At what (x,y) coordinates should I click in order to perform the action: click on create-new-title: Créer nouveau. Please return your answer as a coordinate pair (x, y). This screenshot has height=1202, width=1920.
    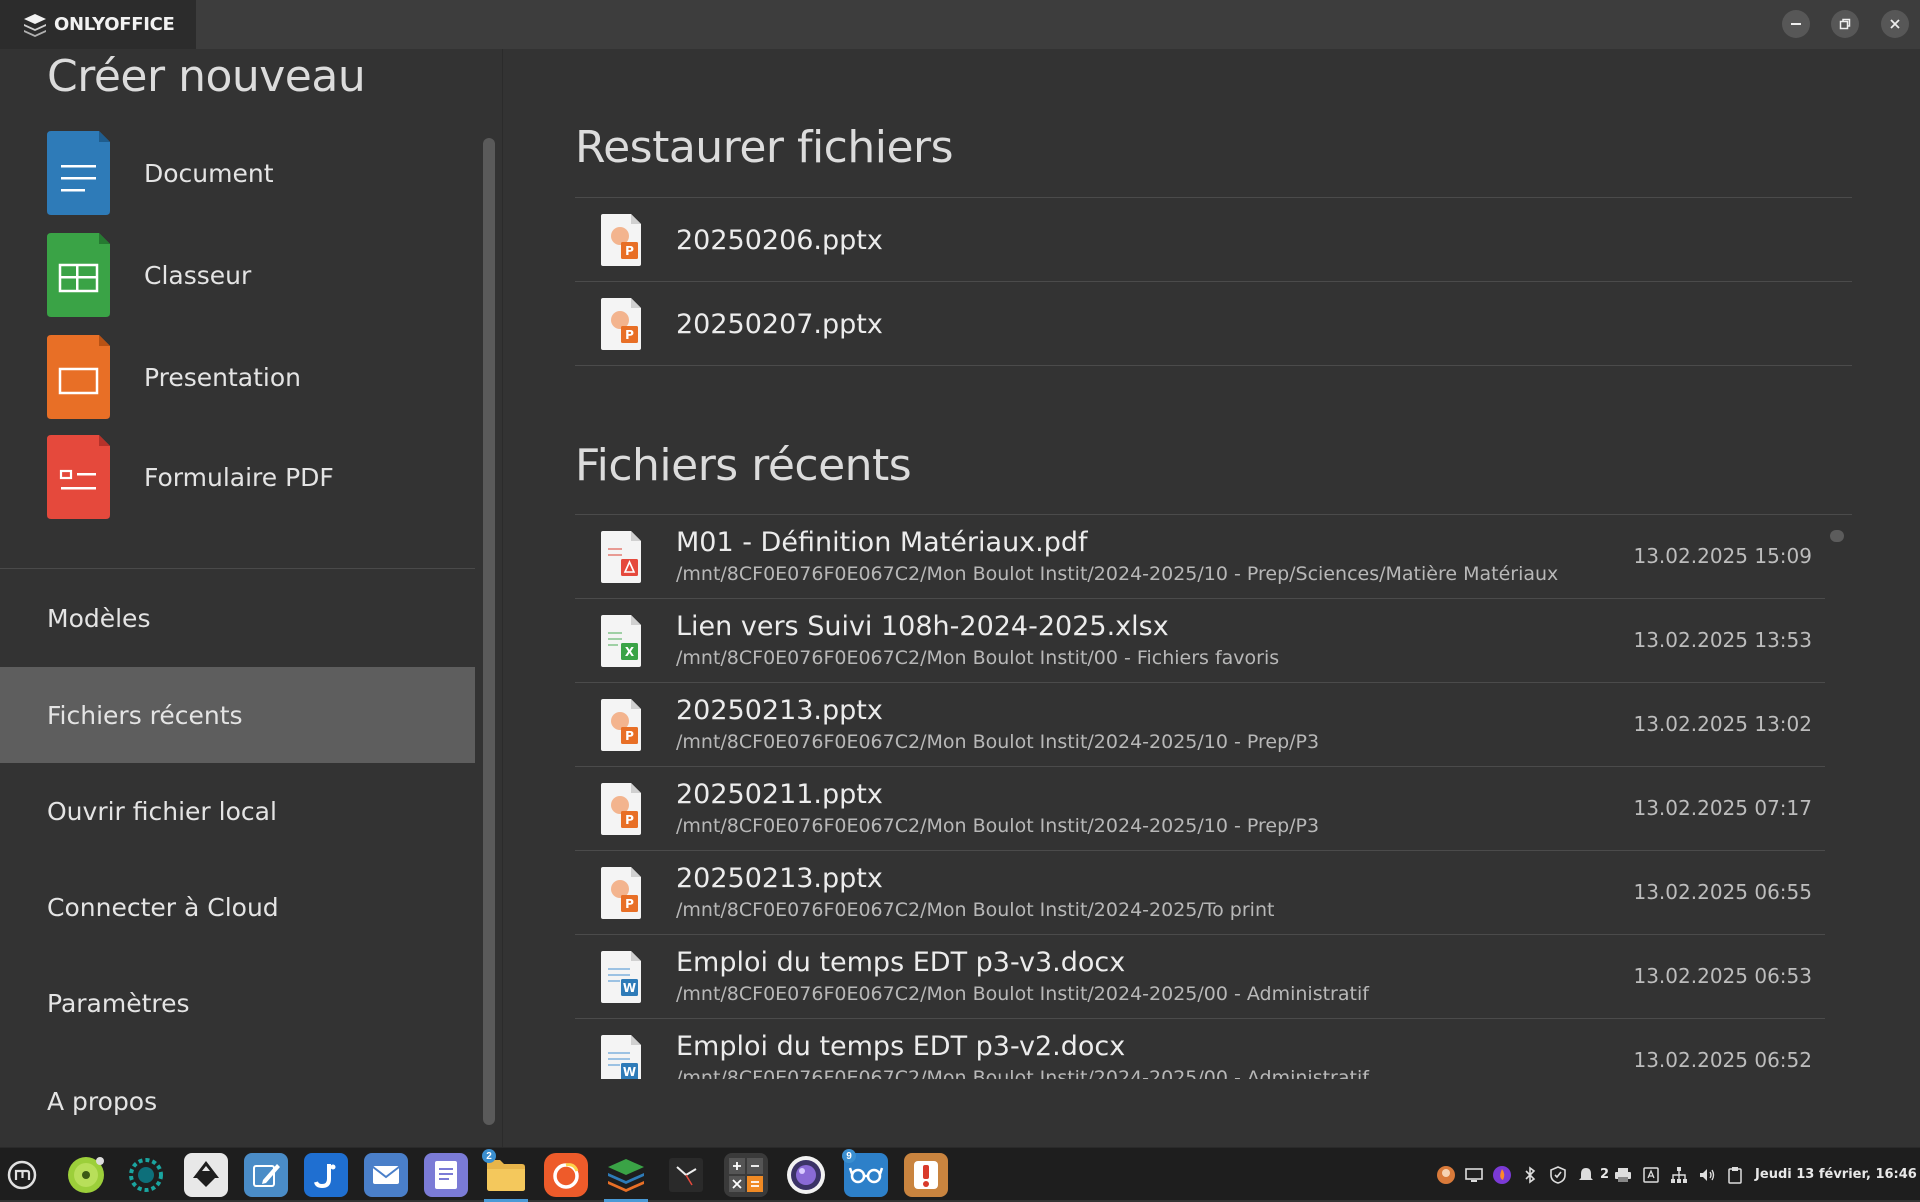
    Looking at the image, I should click on (206, 76).